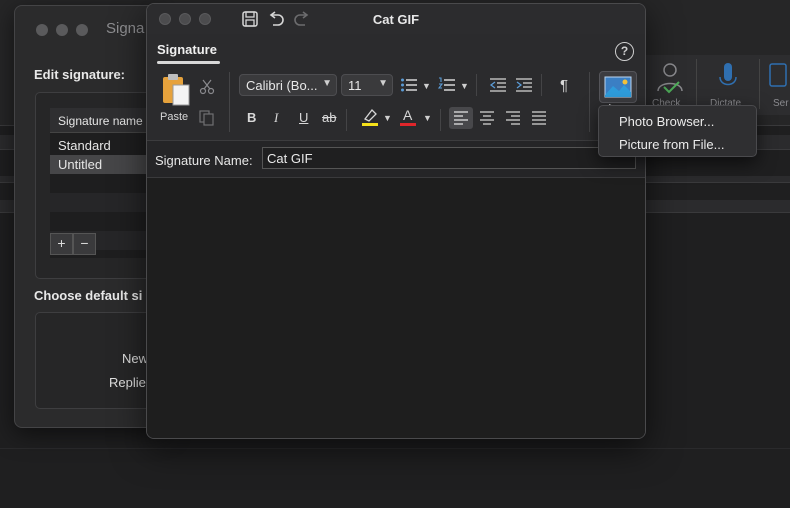 Image resolution: width=790 pixels, height=508 pixels. I want to click on show-formatting-button: ¶, so click(564, 85).